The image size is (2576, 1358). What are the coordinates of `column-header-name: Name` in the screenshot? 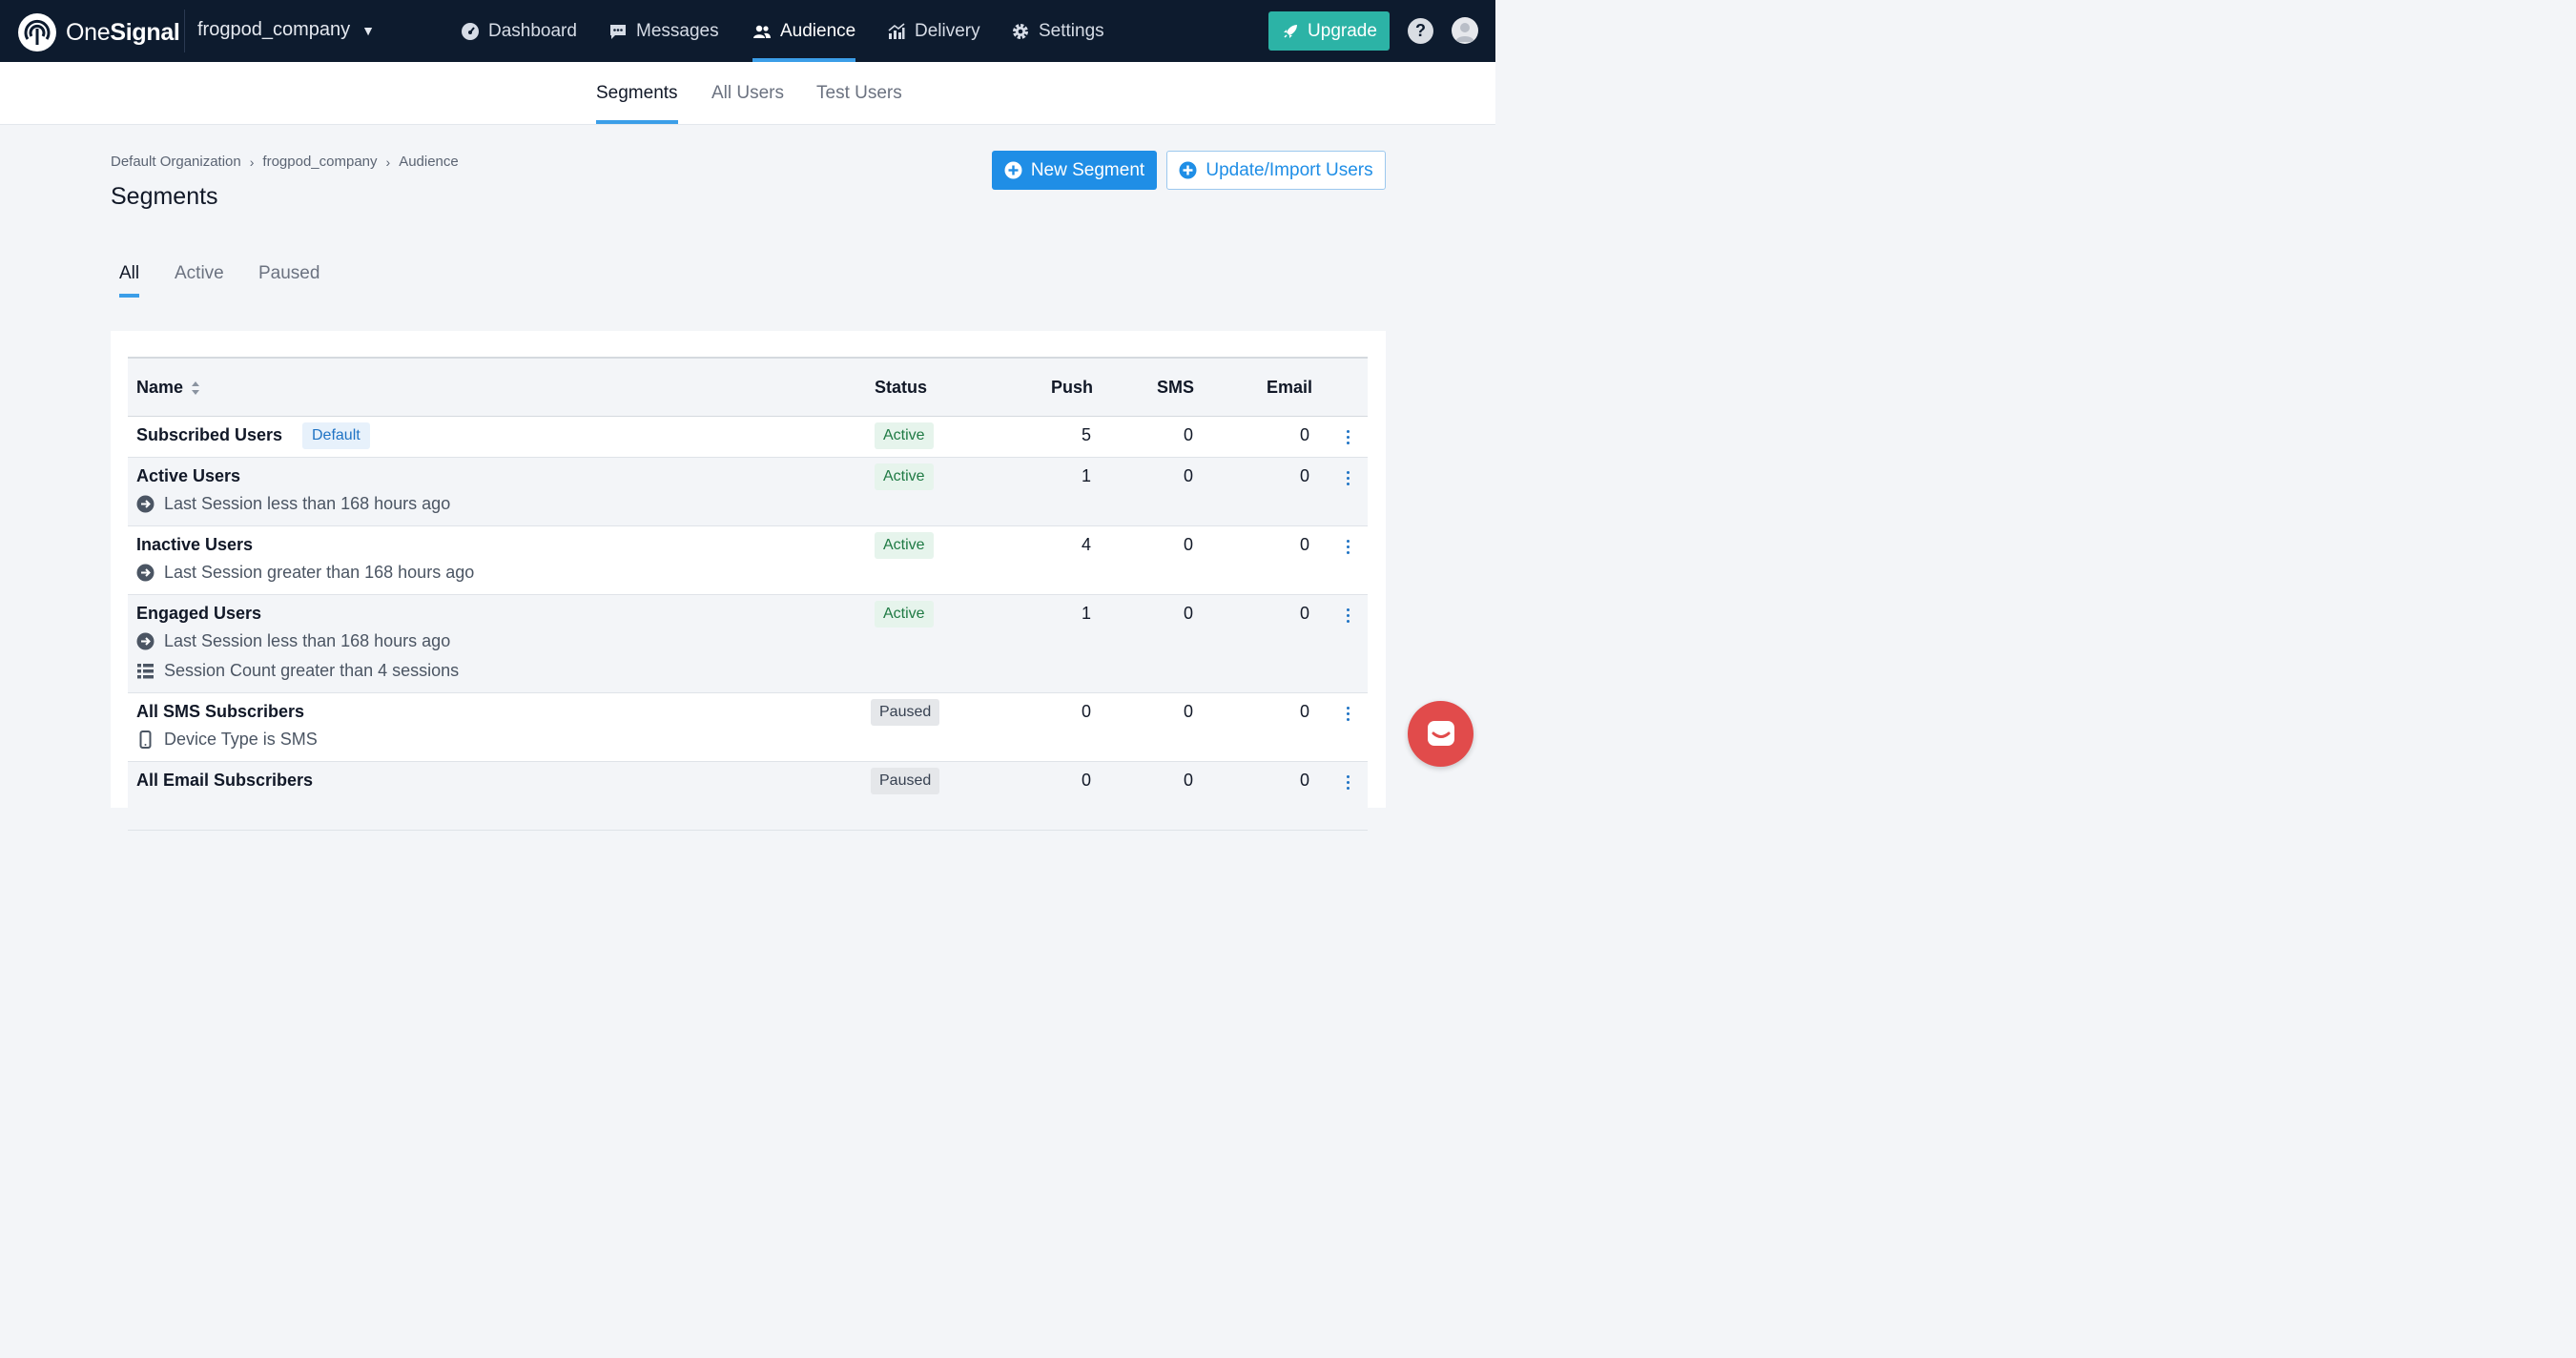 It's located at (168, 388).